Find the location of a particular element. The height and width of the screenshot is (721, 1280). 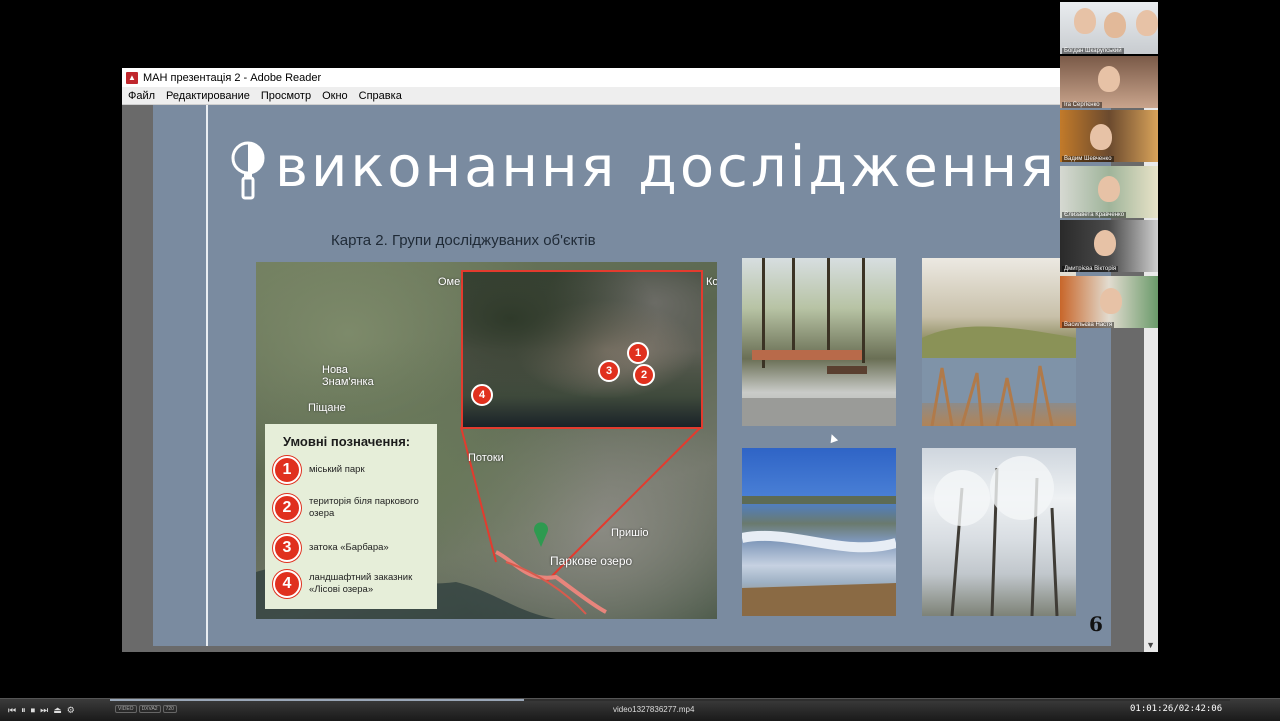

participant-tile: Богдан Шкарупський is located at coordinates (1109, 28).